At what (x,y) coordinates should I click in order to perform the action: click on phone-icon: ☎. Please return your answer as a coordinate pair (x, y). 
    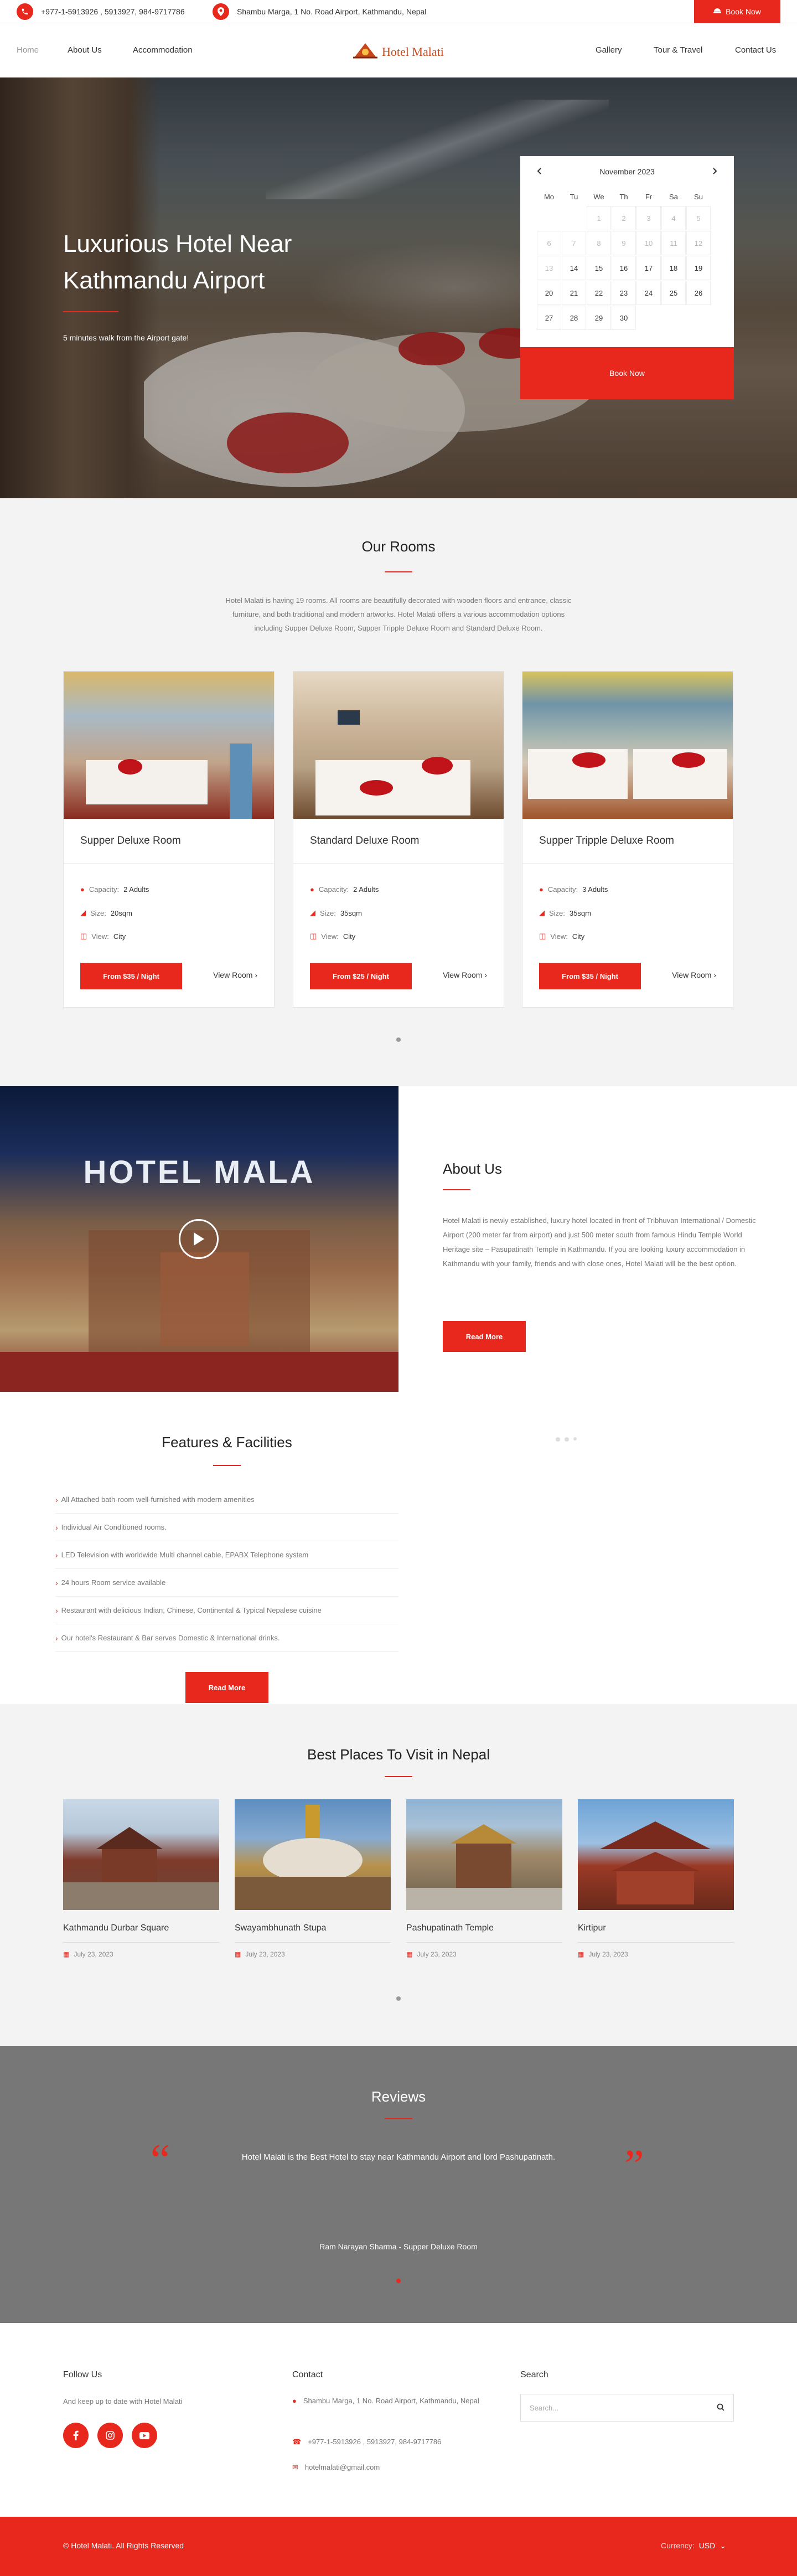
    Looking at the image, I should click on (297, 2442).